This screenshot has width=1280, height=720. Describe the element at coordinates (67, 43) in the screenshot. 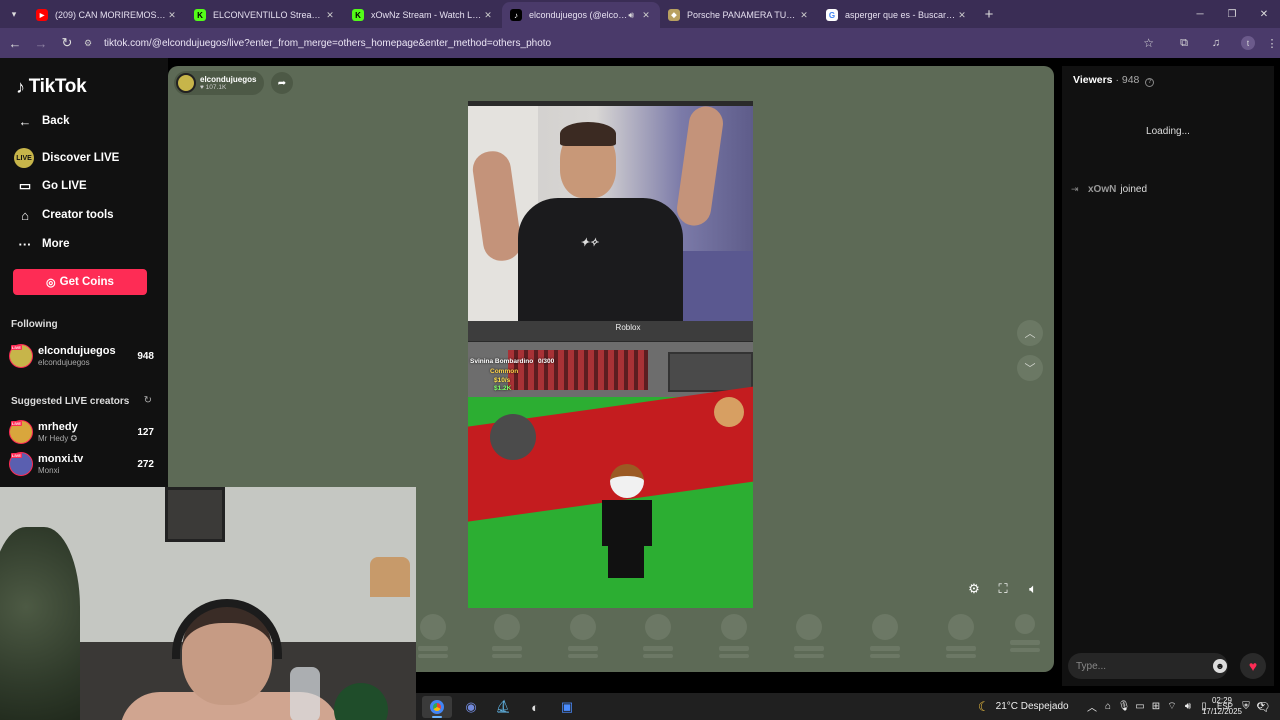

I see `reload-icon: ↻` at that location.